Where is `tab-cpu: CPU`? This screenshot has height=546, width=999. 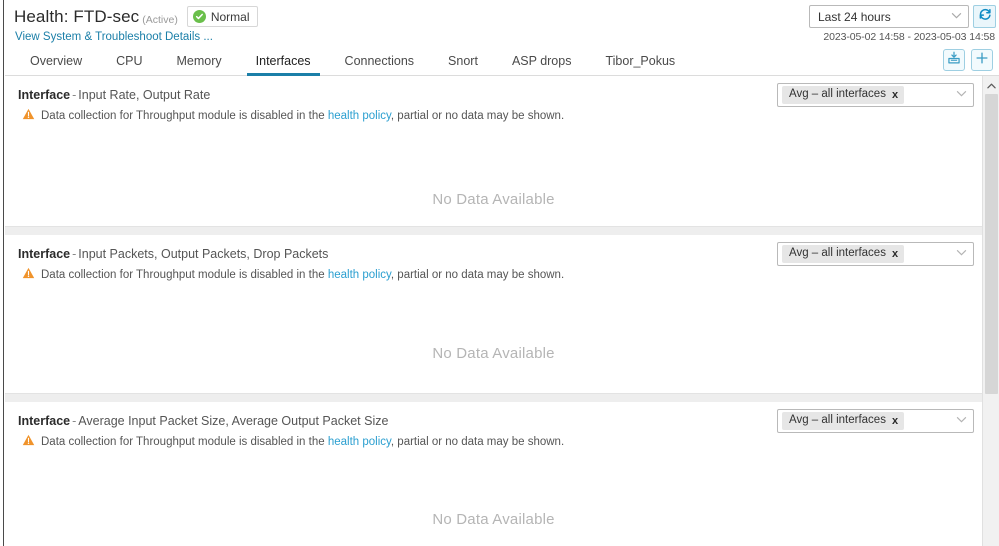
tab-cpu: CPU is located at coordinates (129, 60).